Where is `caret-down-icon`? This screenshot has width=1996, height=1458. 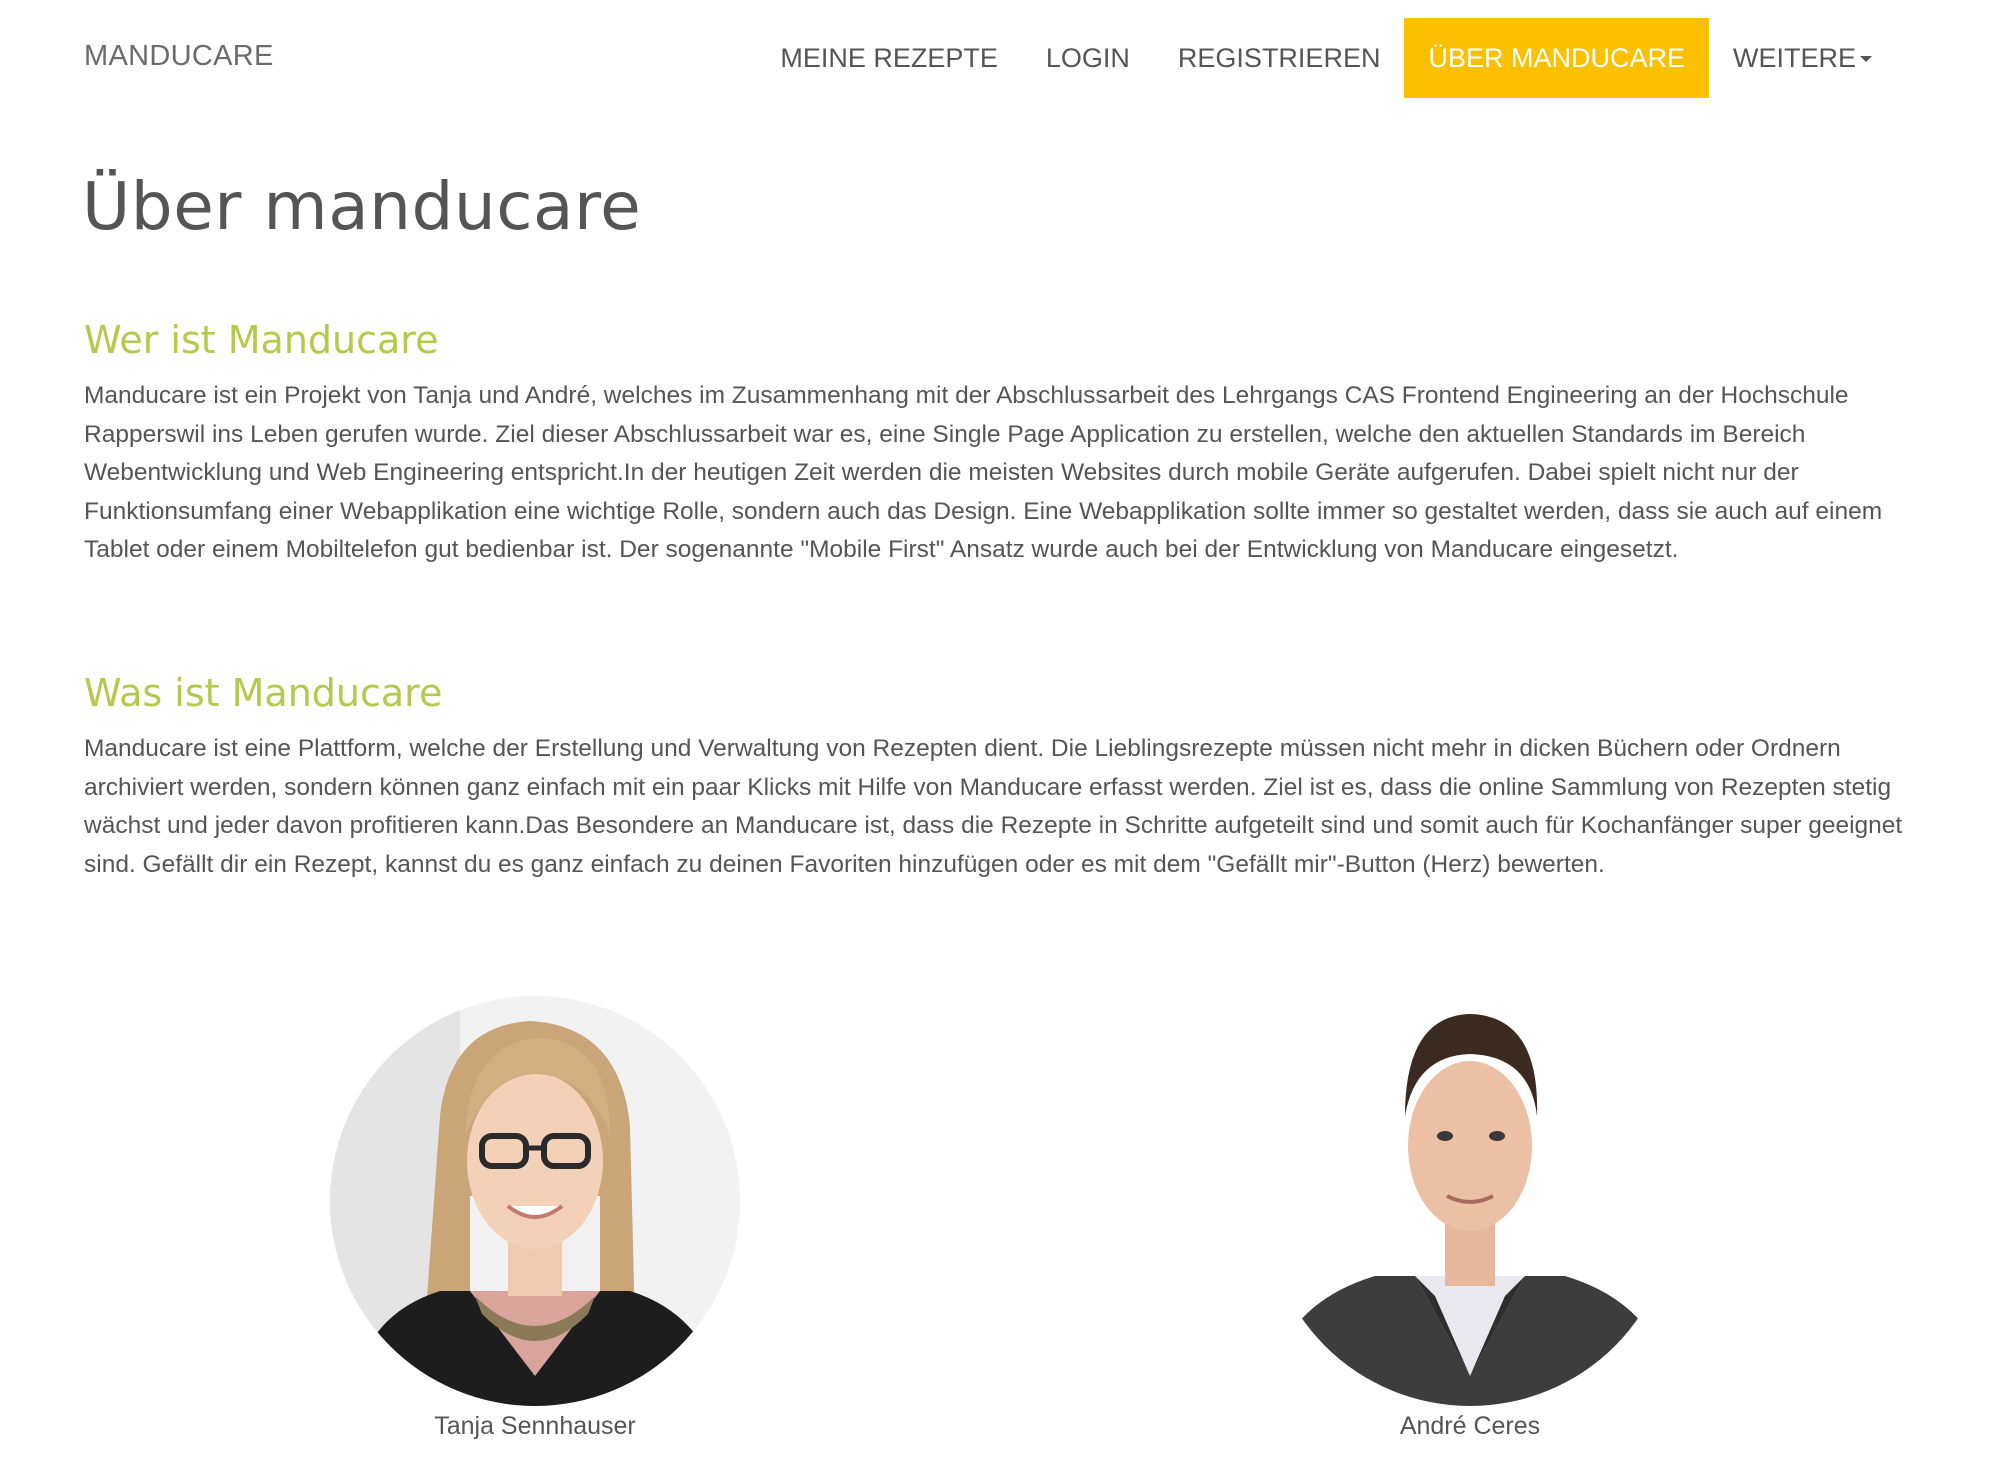 caret-down-icon is located at coordinates (1866, 59).